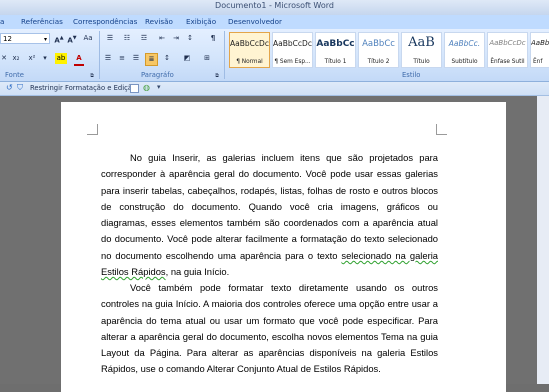 This screenshot has width=549, height=392. What do you see at coordinates (190, 38) in the screenshot?
I see `sort-icon: ↕` at bounding box center [190, 38].